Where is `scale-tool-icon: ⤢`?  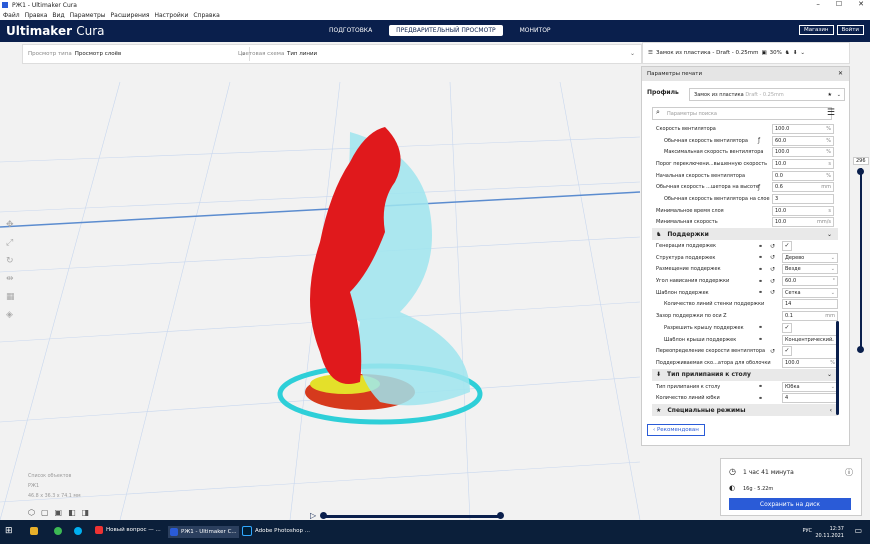 scale-tool-icon: ⤢ is located at coordinates (10, 243).